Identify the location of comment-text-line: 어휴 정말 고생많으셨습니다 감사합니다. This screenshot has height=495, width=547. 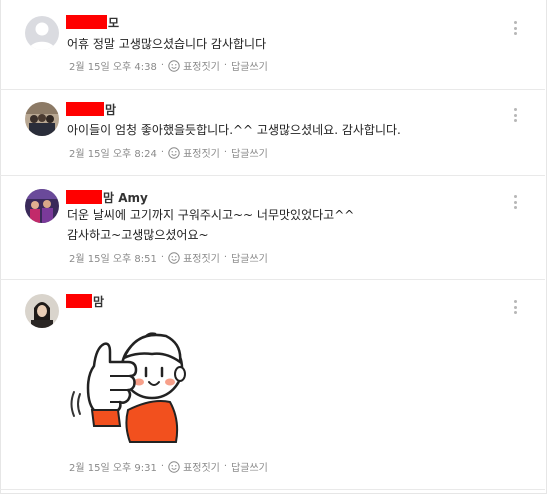
(167, 44).